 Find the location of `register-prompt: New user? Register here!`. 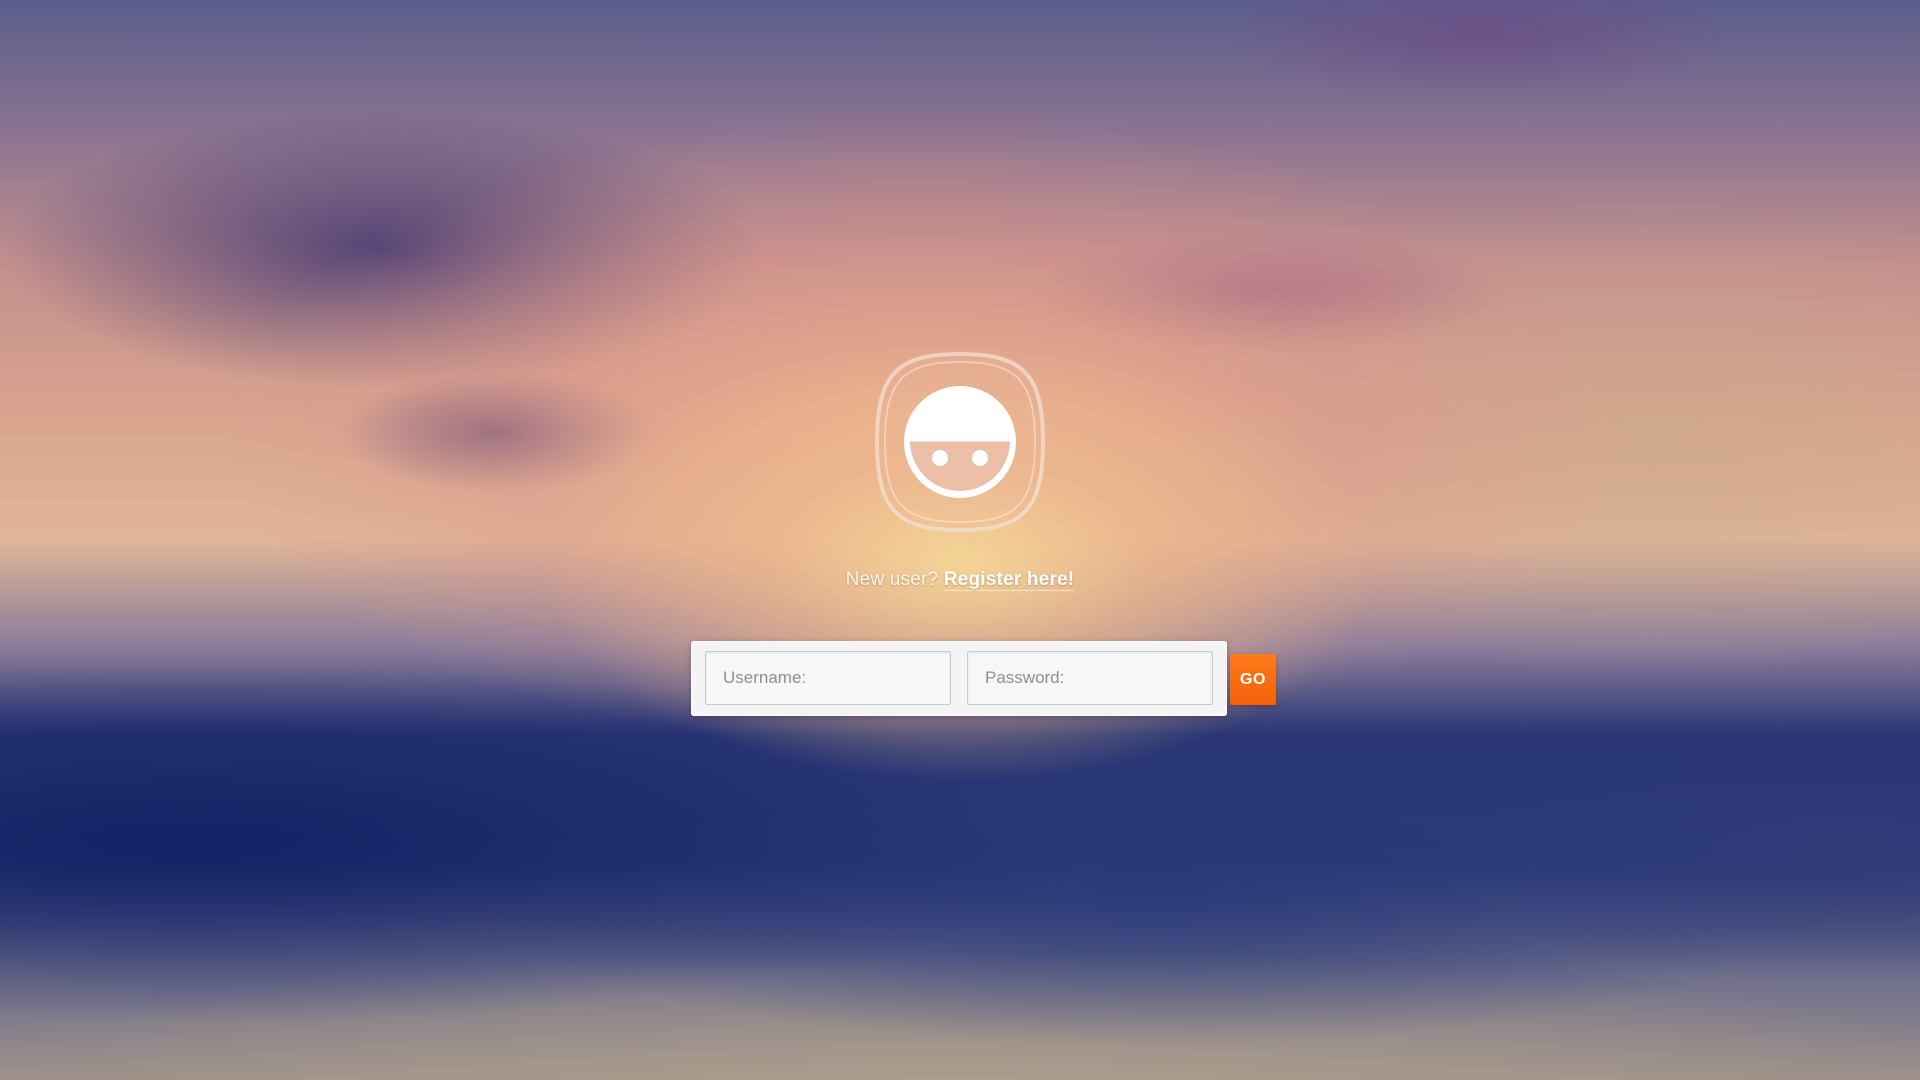

register-prompt: New user? Register here! is located at coordinates (960, 580).